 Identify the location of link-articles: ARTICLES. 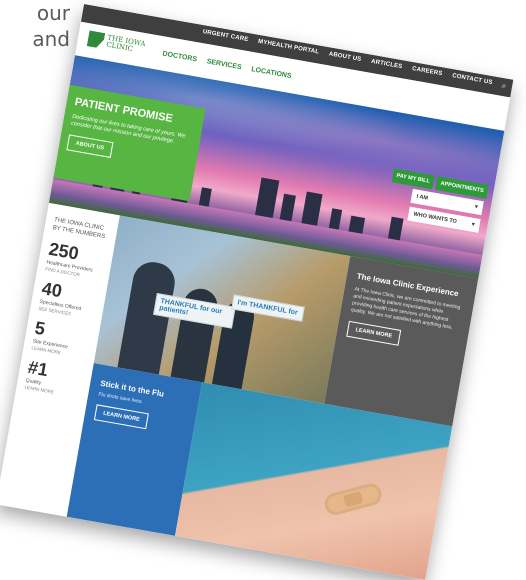
(387, 64).